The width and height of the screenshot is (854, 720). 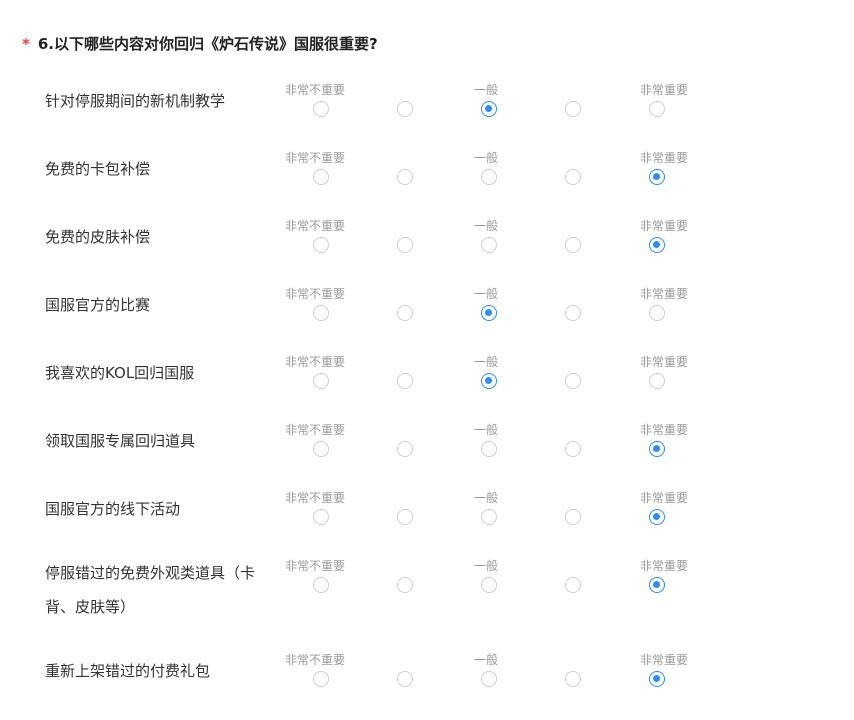 What do you see at coordinates (135, 101) in the screenshot?
I see `row-label: 针对停服期间的新机制教学` at bounding box center [135, 101].